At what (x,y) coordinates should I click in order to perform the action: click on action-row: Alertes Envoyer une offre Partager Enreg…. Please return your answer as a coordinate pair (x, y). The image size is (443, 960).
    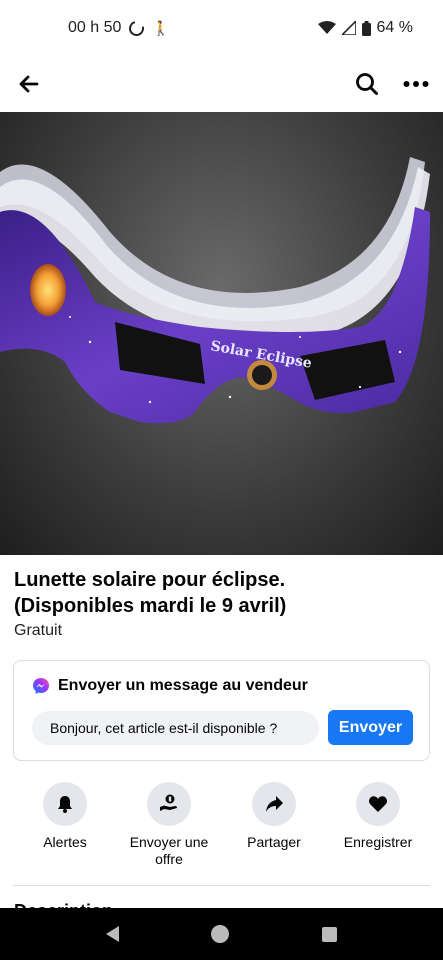
    Looking at the image, I should click on (221, 827).